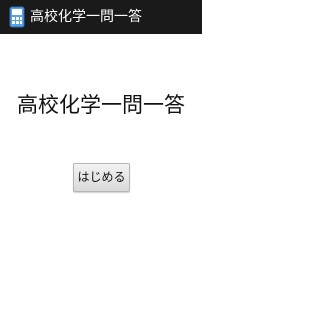 Image resolution: width=320 pixels, height=310 pixels. Describe the element at coordinates (101, 105) in the screenshot. I see `page-title: 高校化学一問一答` at that location.